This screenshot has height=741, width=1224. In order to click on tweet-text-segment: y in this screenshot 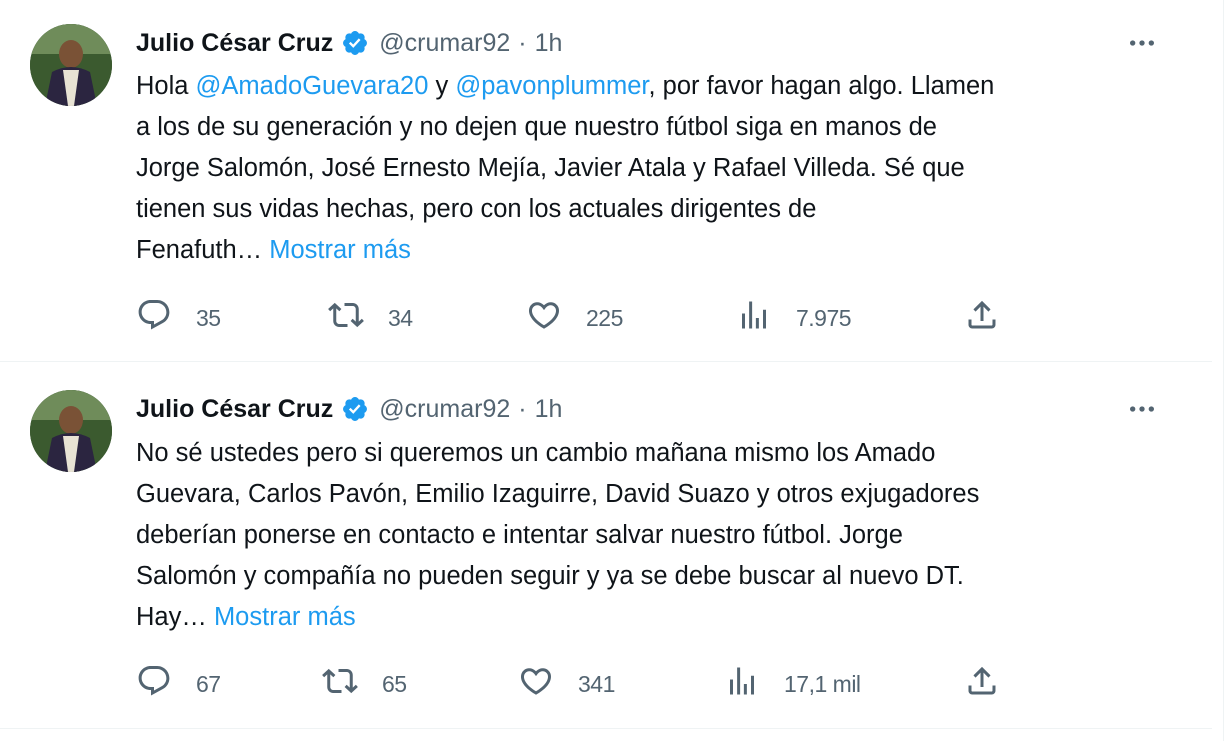, I will do `click(442, 86)`.